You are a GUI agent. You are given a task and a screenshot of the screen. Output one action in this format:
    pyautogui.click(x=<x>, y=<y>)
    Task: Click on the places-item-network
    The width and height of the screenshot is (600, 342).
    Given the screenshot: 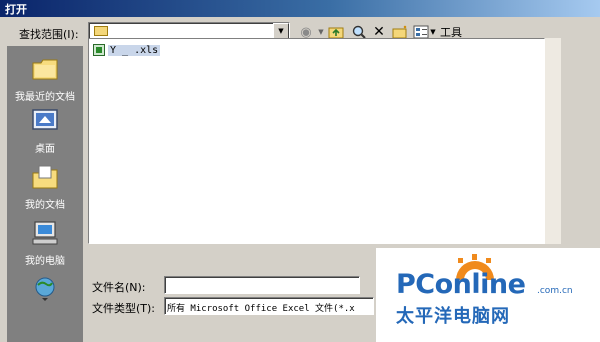 What is the action you would take?
    pyautogui.click(x=45, y=292)
    